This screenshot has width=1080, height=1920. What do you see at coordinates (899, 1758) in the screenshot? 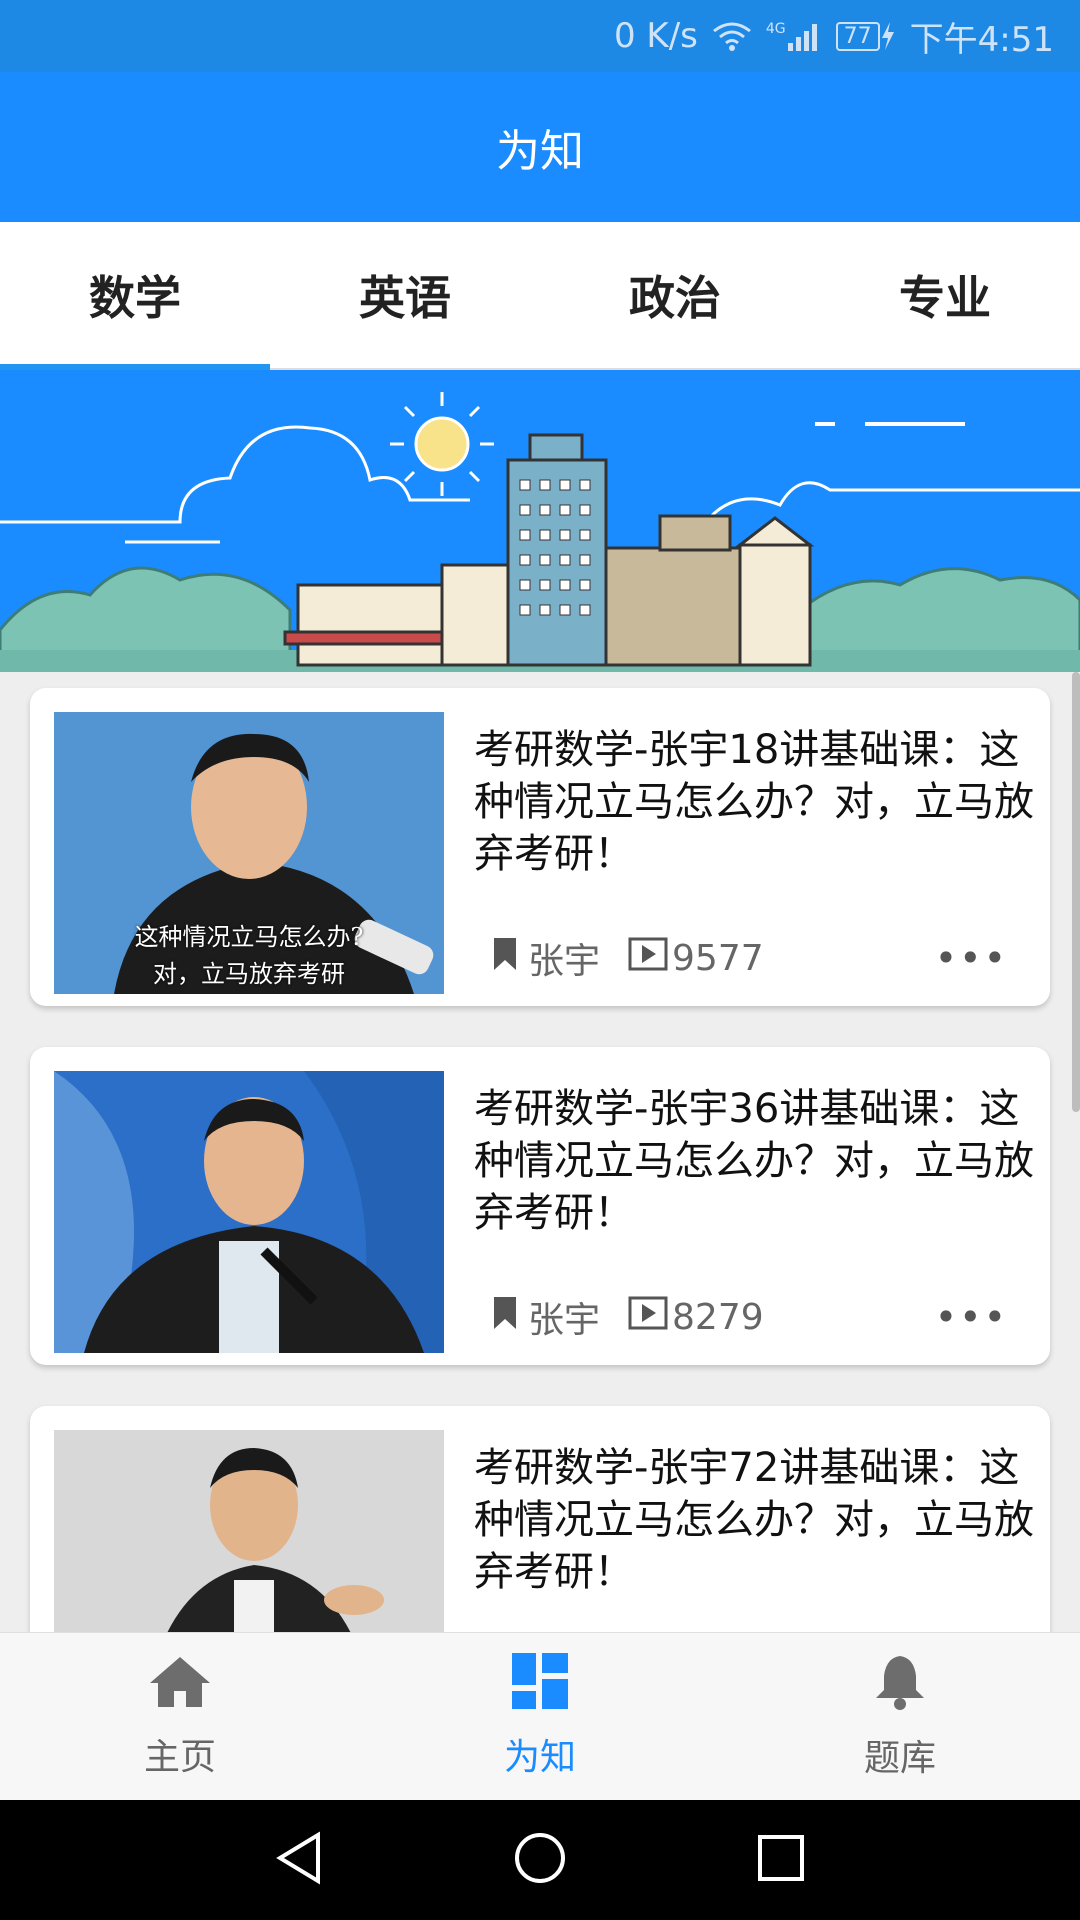
I see `nav-label: 题库` at bounding box center [899, 1758].